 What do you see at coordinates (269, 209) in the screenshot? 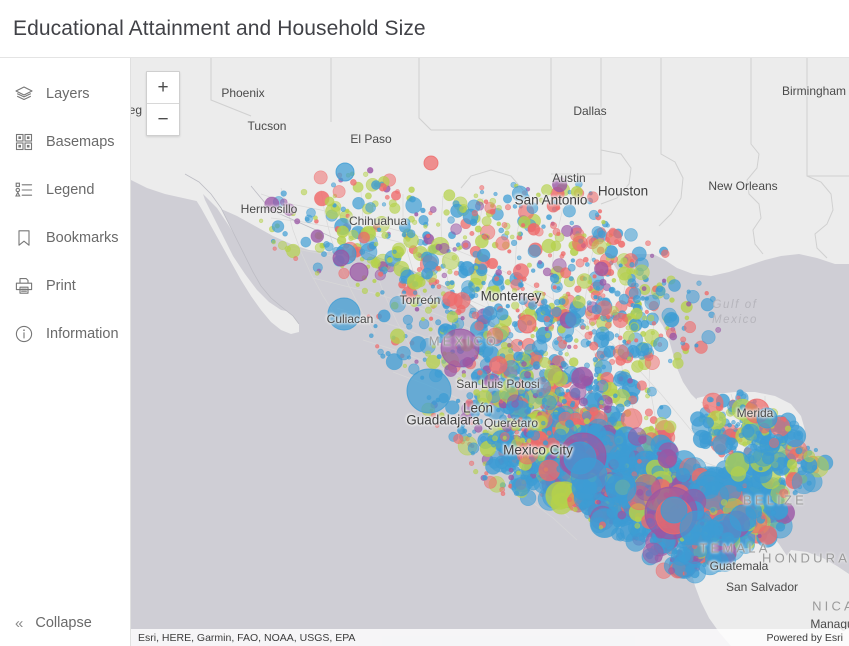
I see `map-label: Hermosillo` at bounding box center [269, 209].